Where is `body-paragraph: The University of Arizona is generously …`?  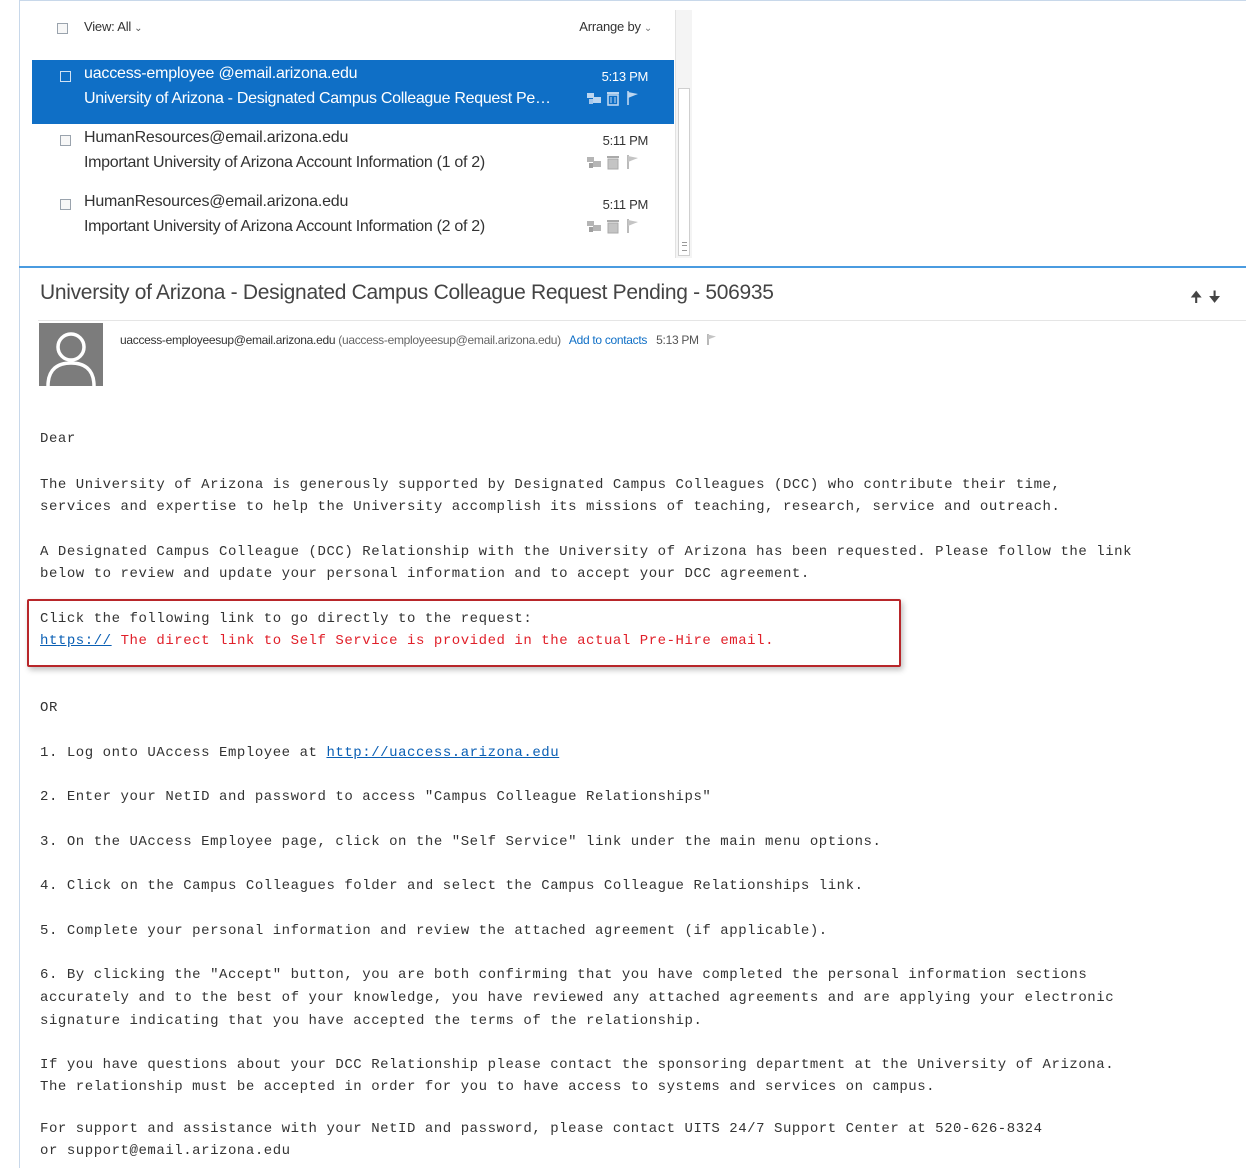 body-paragraph: The University of Arizona is generously … is located at coordinates (550, 485).